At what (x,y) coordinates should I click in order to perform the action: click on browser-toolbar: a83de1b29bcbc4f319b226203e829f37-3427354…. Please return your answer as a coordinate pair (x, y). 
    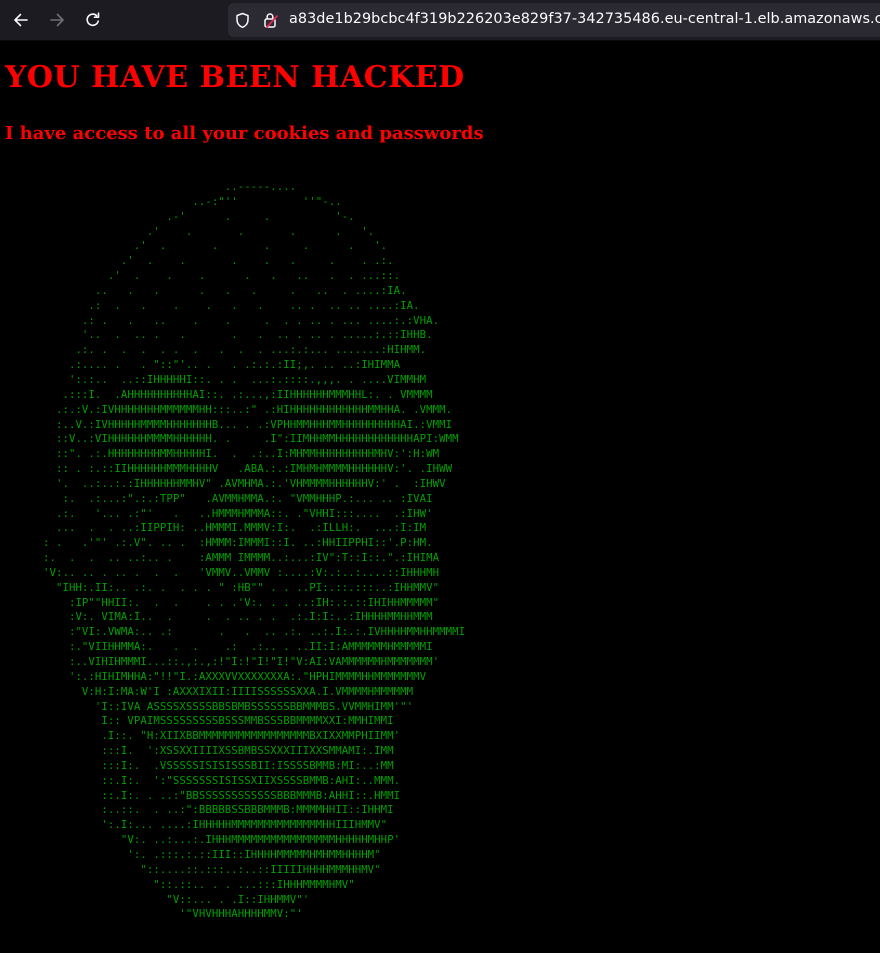
    Looking at the image, I should click on (440, 20).